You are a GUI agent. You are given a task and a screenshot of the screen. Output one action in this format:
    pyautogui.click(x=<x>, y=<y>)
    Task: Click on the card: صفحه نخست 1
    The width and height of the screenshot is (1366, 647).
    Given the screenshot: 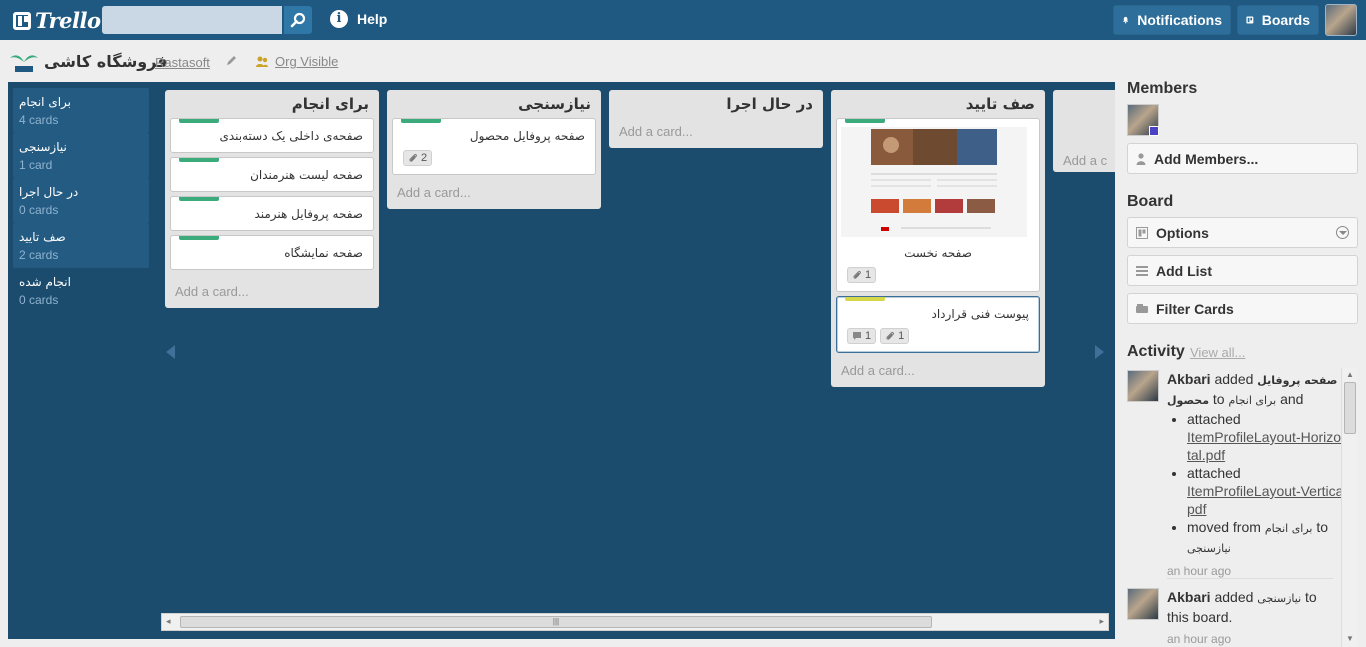 What is the action you would take?
    pyautogui.click(x=938, y=205)
    